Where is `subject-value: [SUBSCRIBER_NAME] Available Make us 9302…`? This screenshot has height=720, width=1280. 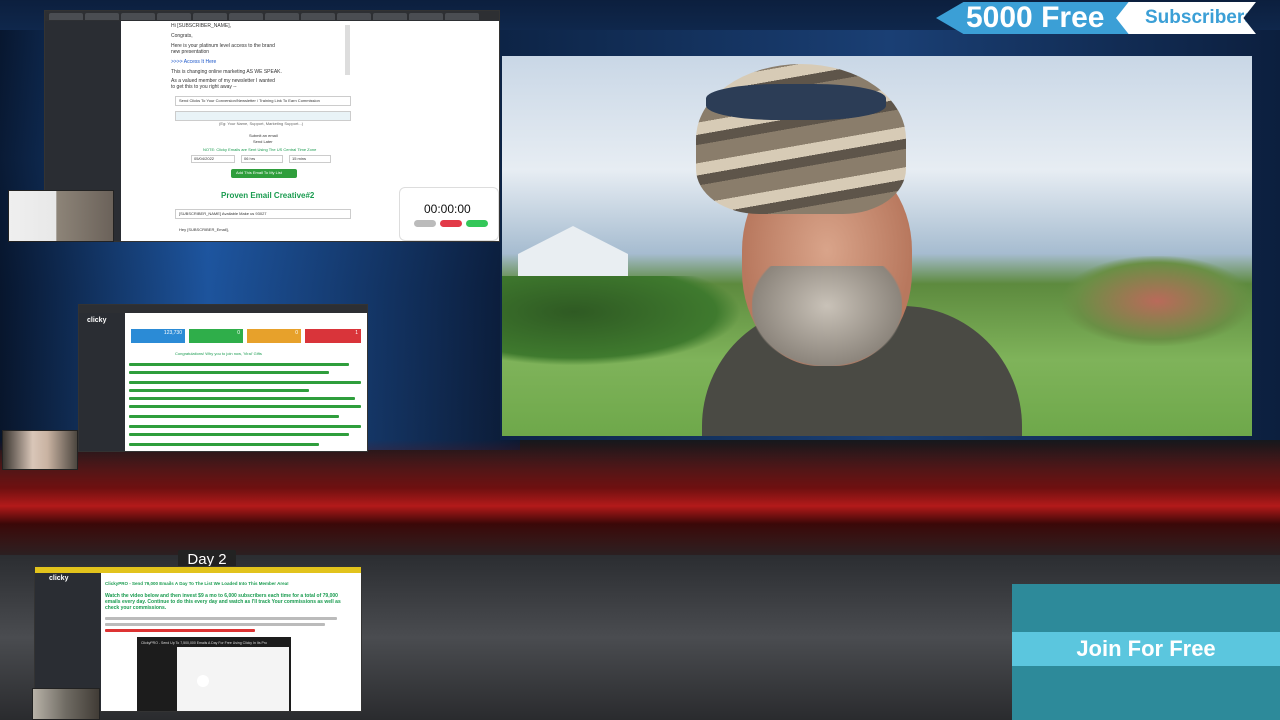
subject-value: [SUBSCRIBER_NAME] Available Make us 9302… is located at coordinates (223, 213).